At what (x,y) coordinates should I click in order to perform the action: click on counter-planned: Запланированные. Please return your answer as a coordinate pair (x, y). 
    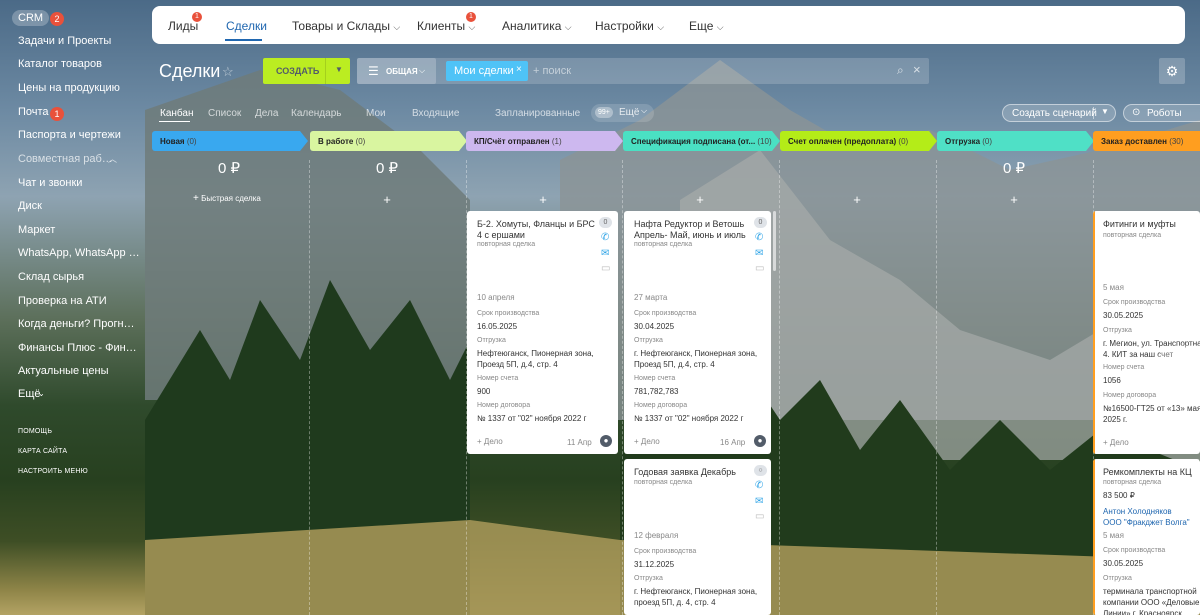
    Looking at the image, I should click on (537, 113).